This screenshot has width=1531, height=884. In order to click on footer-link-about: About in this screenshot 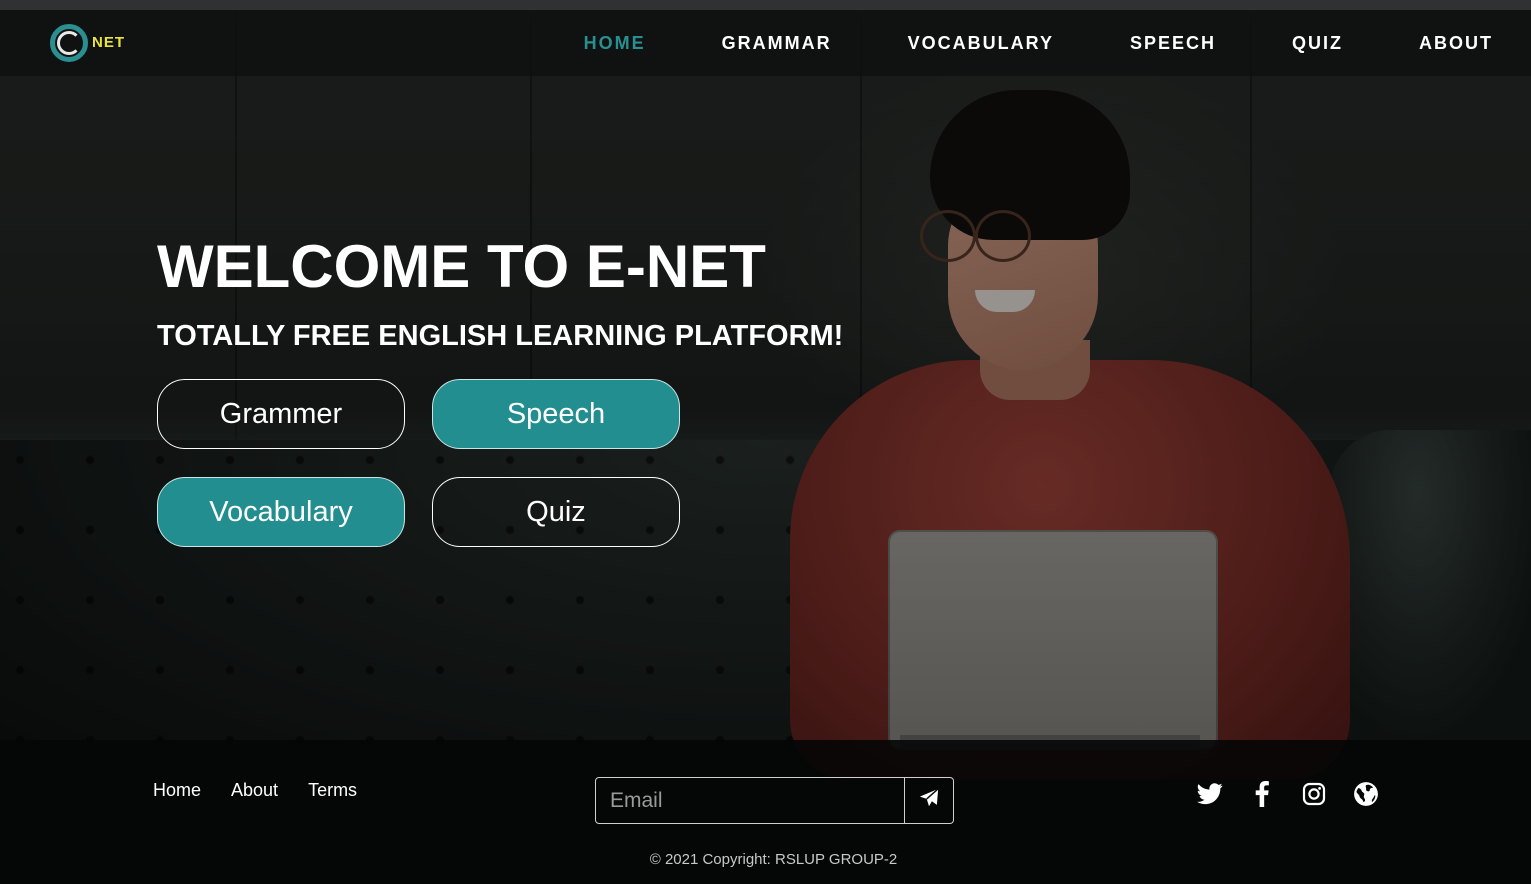, I will do `click(254, 790)`.